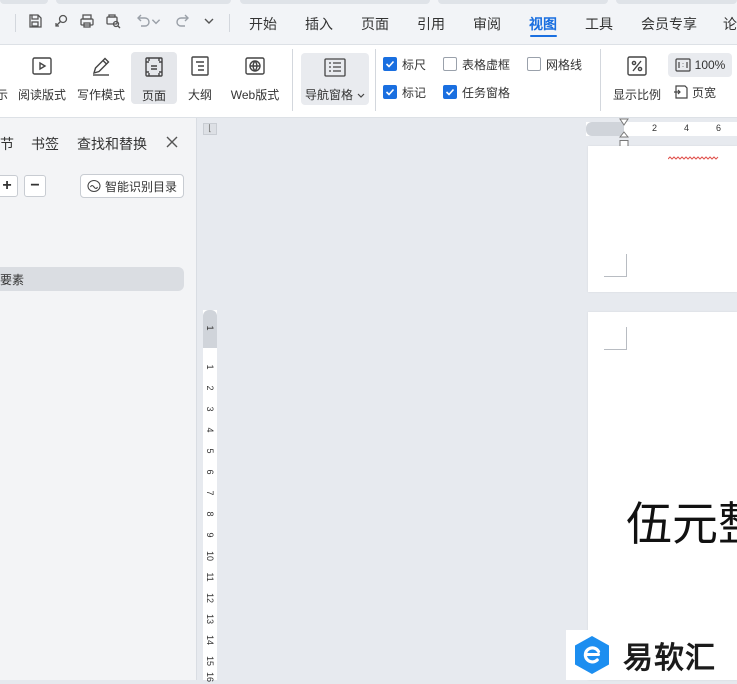  What do you see at coordinates (661, 129) in the screenshot?
I see `horizontal-ruler: 2 4 6` at bounding box center [661, 129].